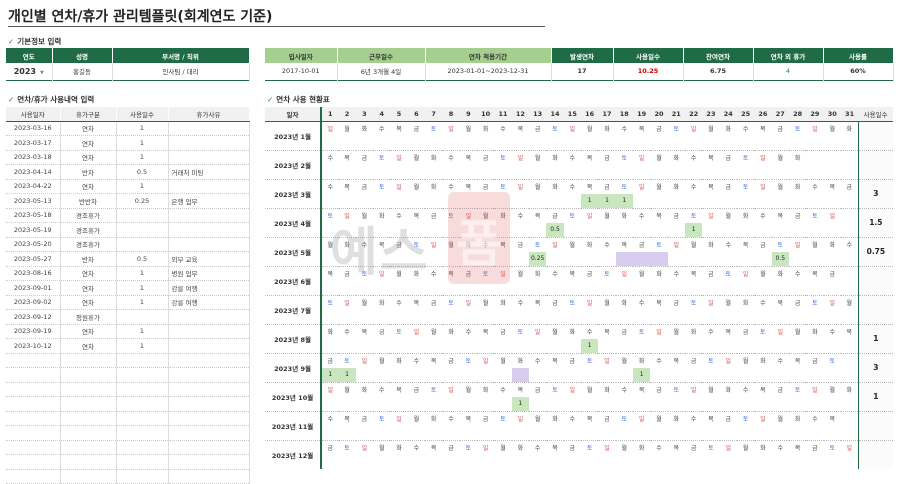 This screenshot has height=484, width=900. Describe the element at coordinates (33, 172) in the screenshot. I see `use-date-cell: 2023-04-14` at that location.